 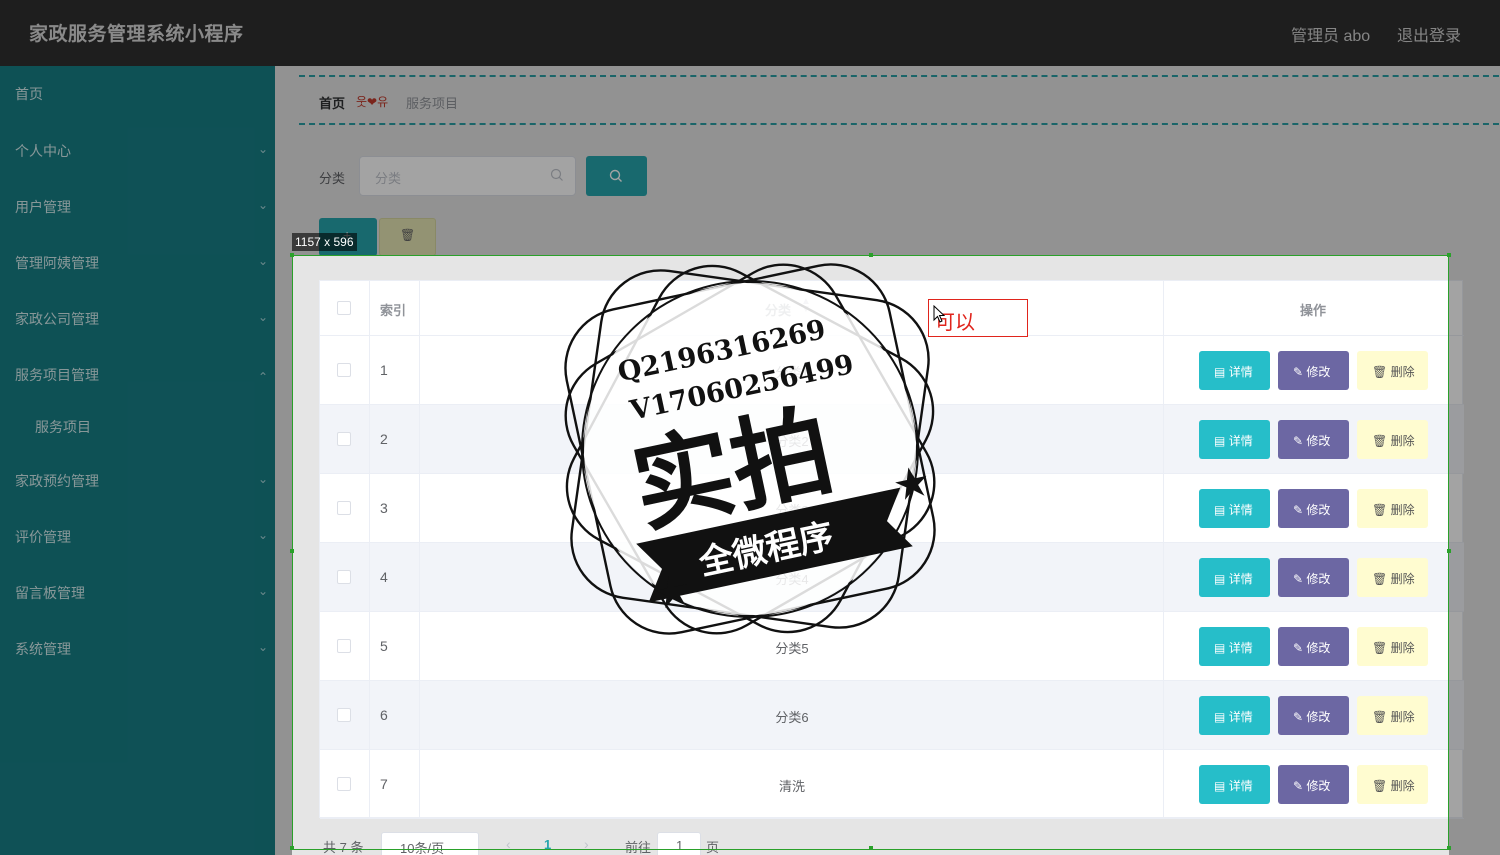 I want to click on watermark-stamp: Q2196316269 V17060256499 实拍 全微程序, so click(x=750, y=449).